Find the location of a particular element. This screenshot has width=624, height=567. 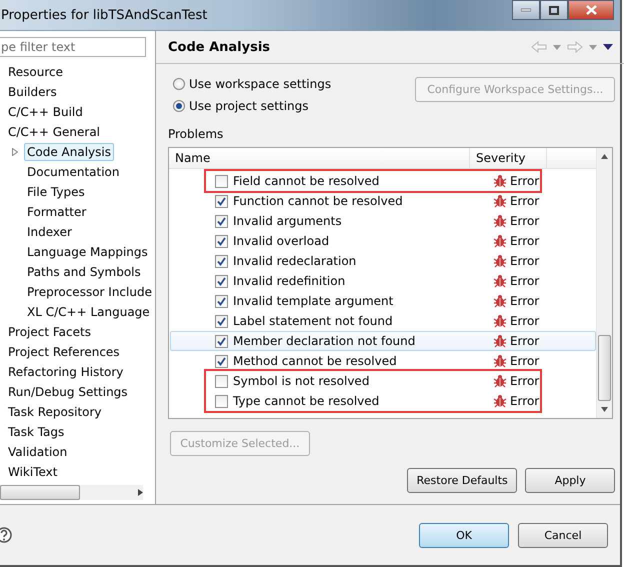

scroll-right-icon is located at coordinates (140, 492).